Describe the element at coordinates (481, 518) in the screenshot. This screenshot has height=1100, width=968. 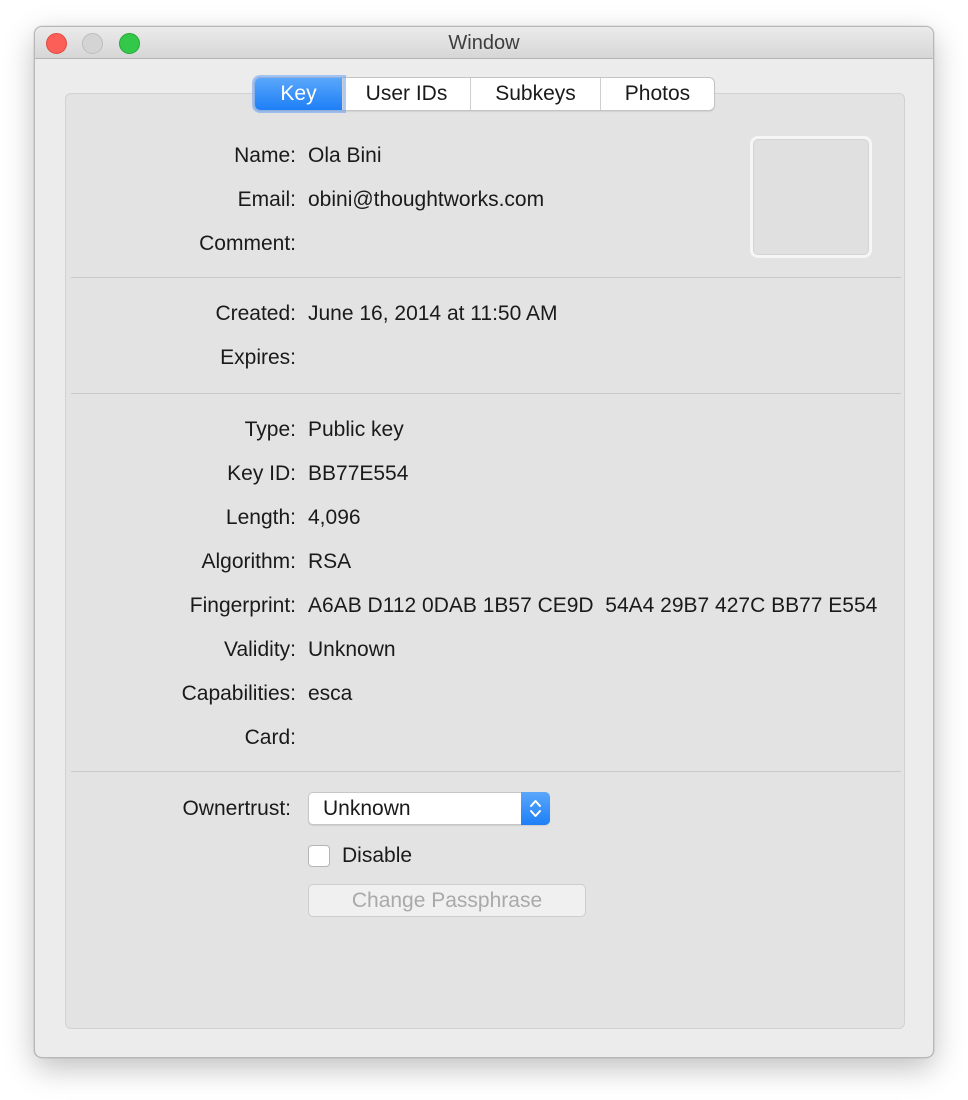
I see `length-row: Length: 4,096` at that location.